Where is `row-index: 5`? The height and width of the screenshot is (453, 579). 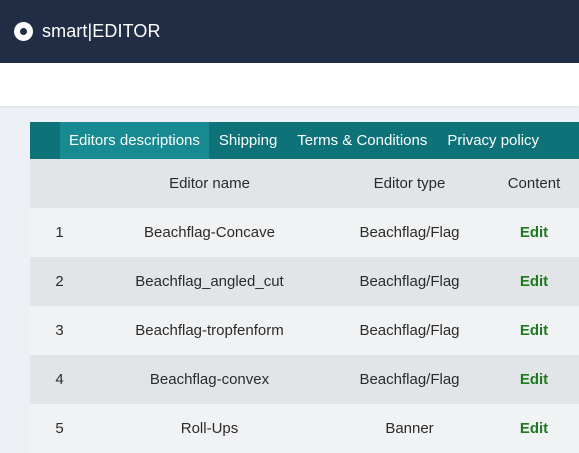 row-index: 5 is located at coordinates (59, 428).